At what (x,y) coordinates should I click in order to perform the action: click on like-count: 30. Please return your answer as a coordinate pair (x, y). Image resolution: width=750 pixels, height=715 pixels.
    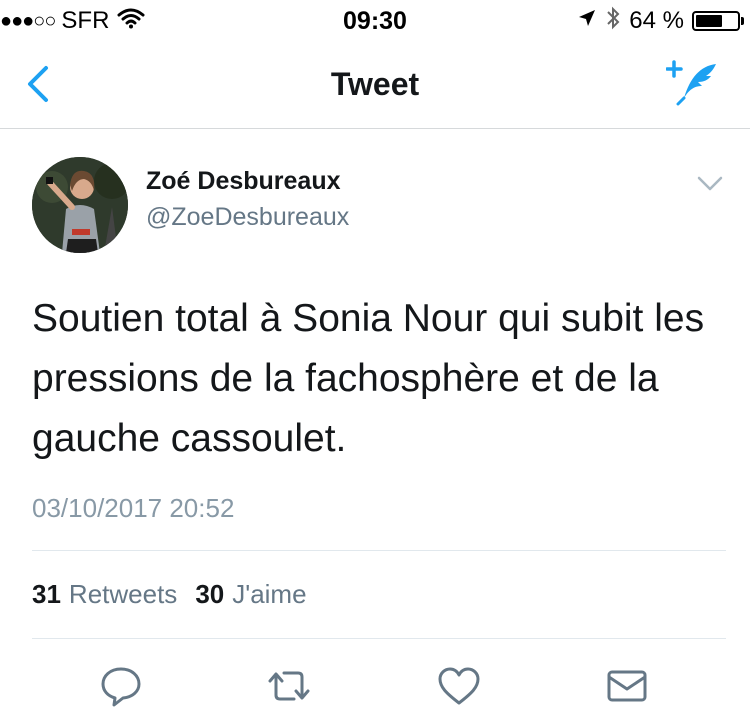
    Looking at the image, I should click on (209, 594).